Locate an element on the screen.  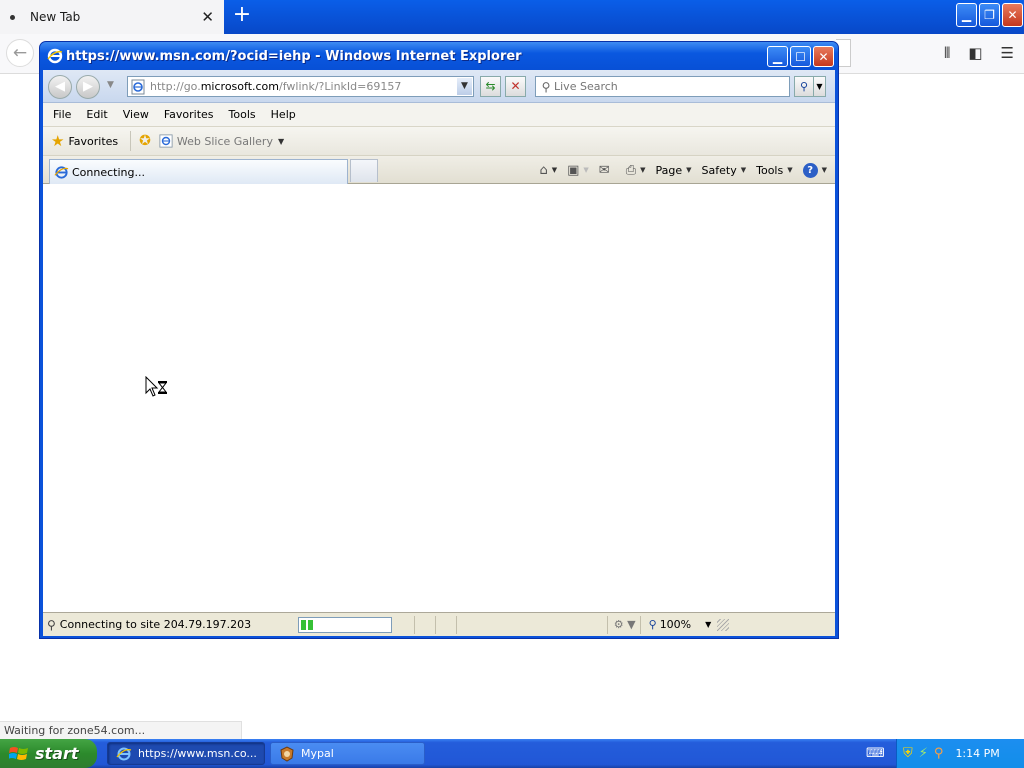
refresh-button: ⇆ is located at coordinates (490, 86).